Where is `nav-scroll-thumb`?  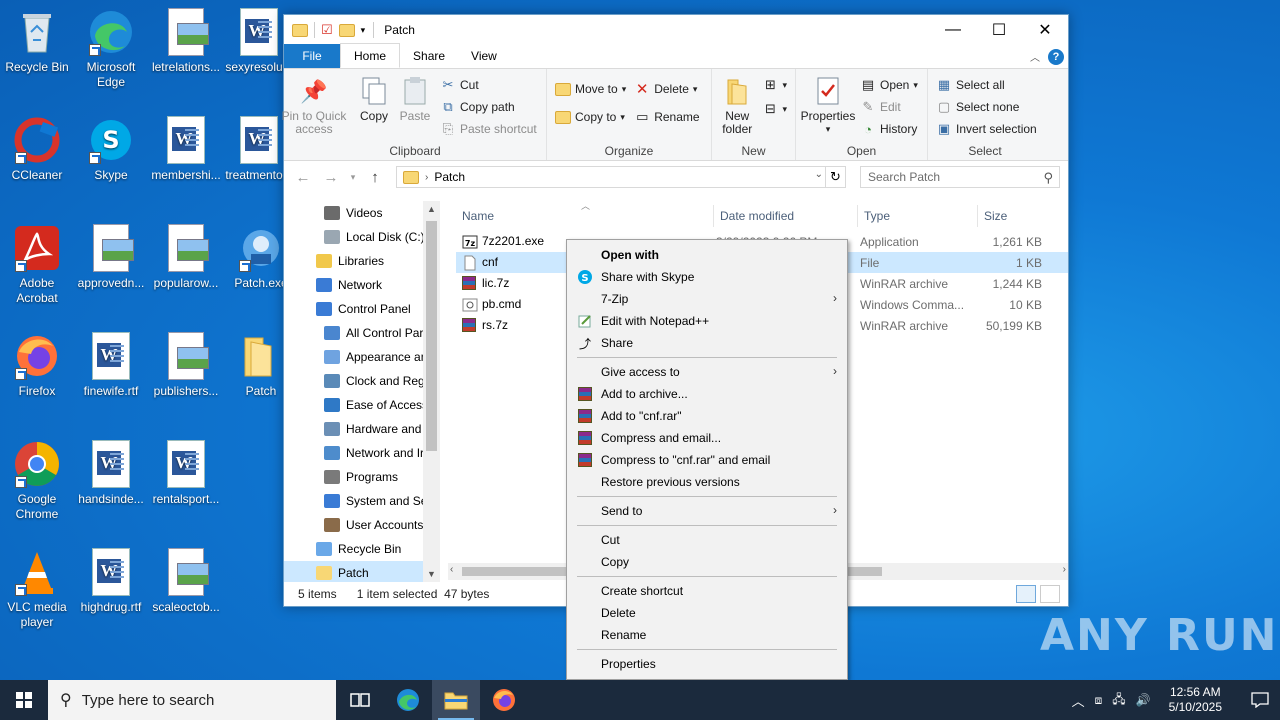 nav-scroll-thumb is located at coordinates (431, 336).